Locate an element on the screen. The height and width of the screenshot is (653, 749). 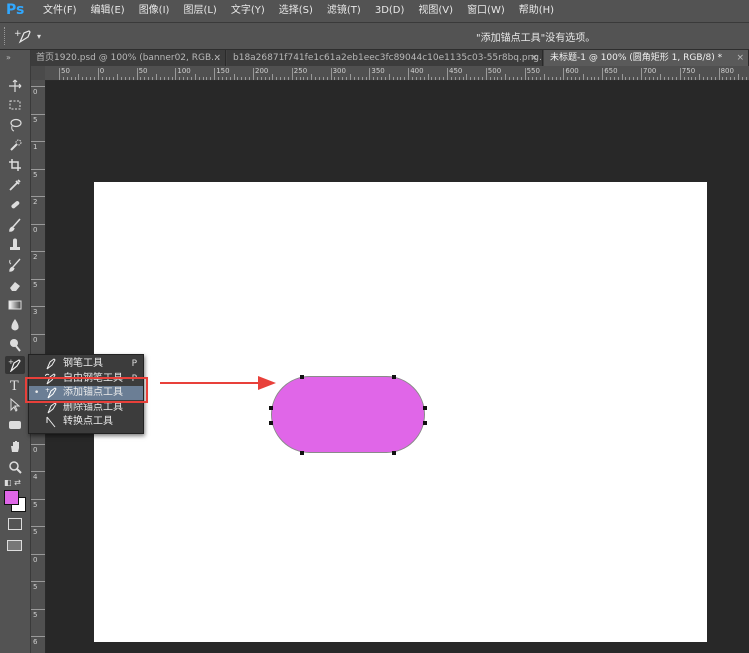
history-brush-icon is located at coordinates (15, 265).